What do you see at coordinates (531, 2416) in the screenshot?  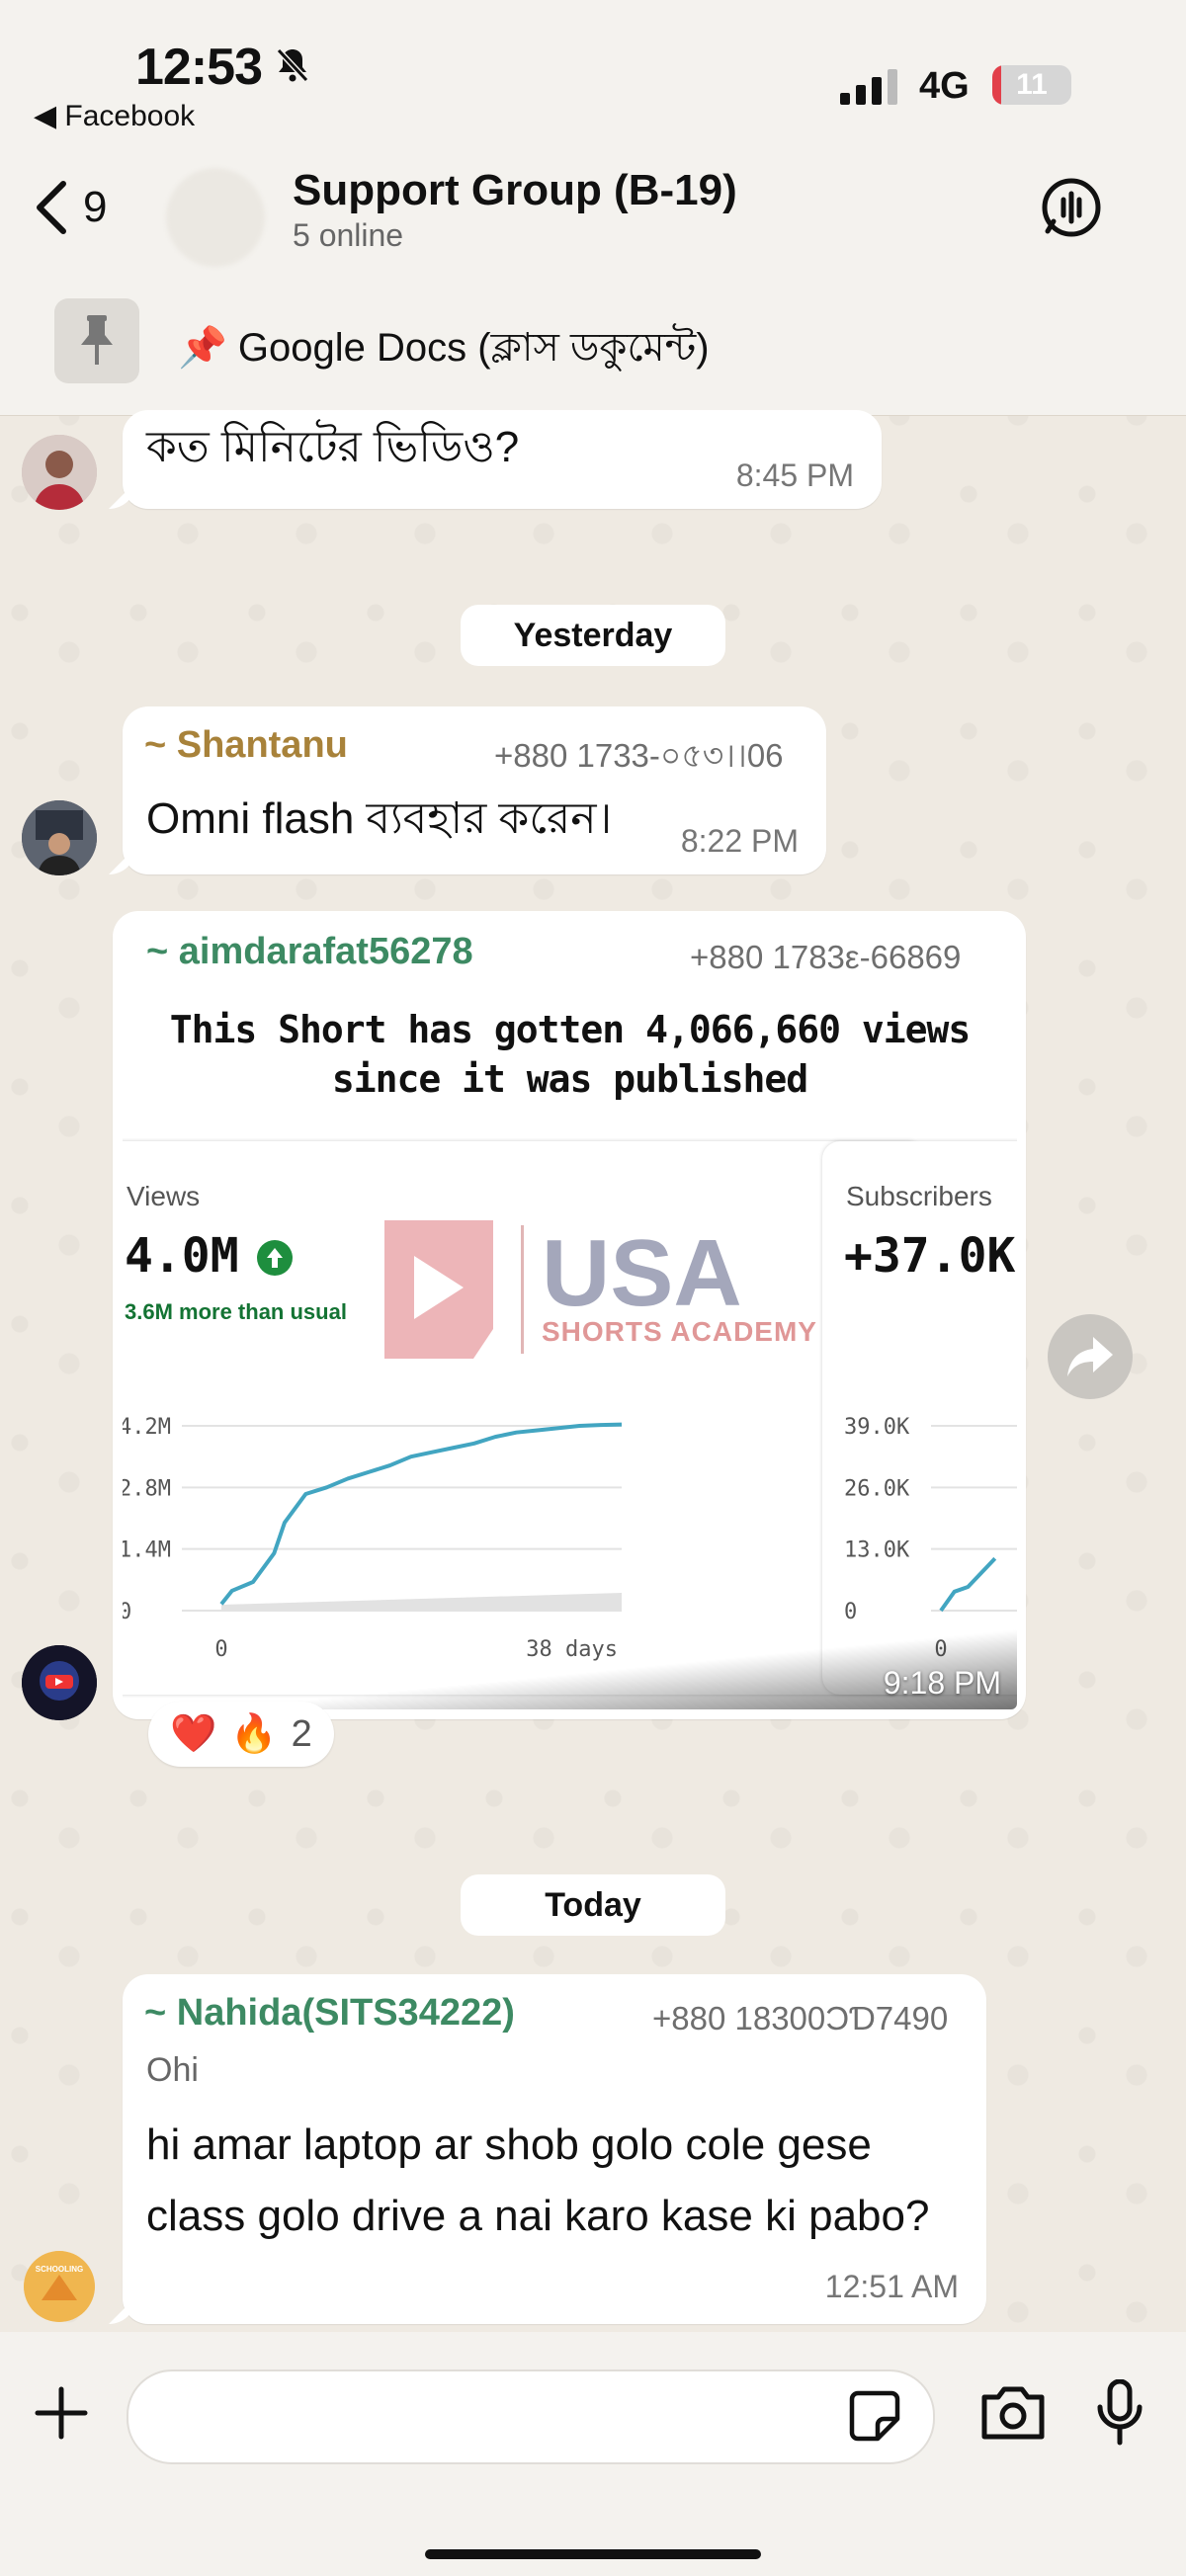 I see `message-input` at bounding box center [531, 2416].